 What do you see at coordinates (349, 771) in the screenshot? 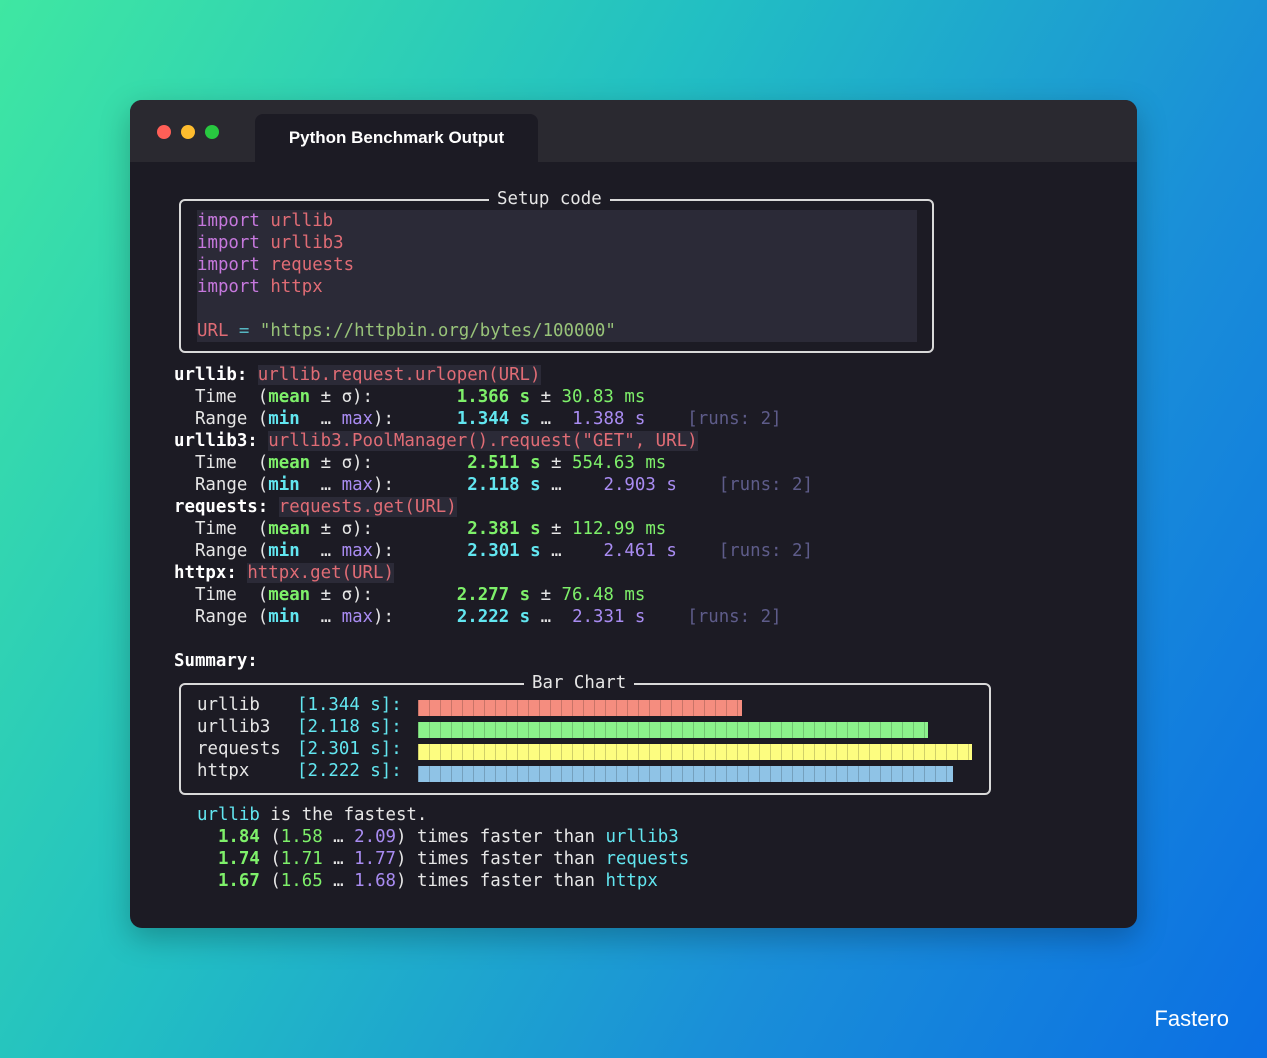
I see `bar-value-label-httpx: [2.222 s]:` at bounding box center [349, 771].